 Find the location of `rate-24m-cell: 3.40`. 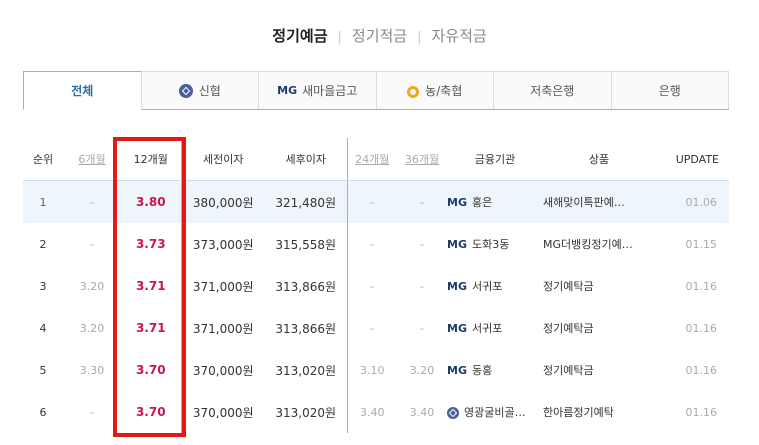

rate-24m-cell: 3.40 is located at coordinates (372, 412).